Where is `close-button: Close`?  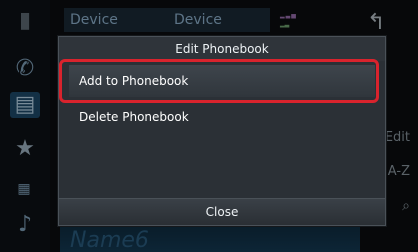 close-button: Close is located at coordinates (222, 212).